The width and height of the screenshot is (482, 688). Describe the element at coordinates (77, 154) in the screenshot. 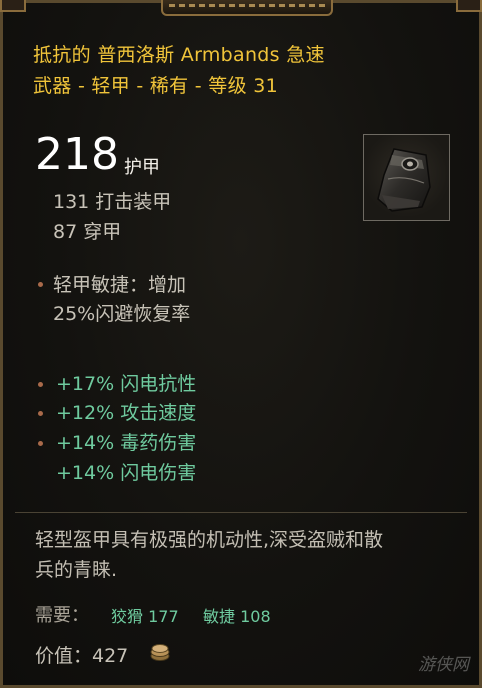

I see `armor-value: 218` at that location.